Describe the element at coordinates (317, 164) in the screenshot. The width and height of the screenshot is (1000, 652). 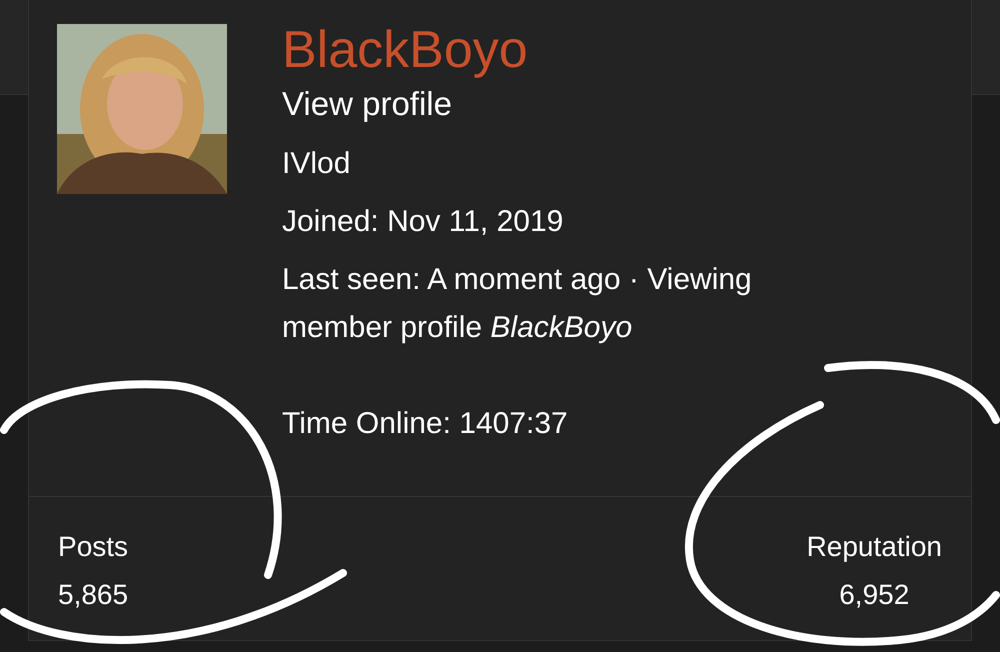
I see `group-label: IVlod` at that location.